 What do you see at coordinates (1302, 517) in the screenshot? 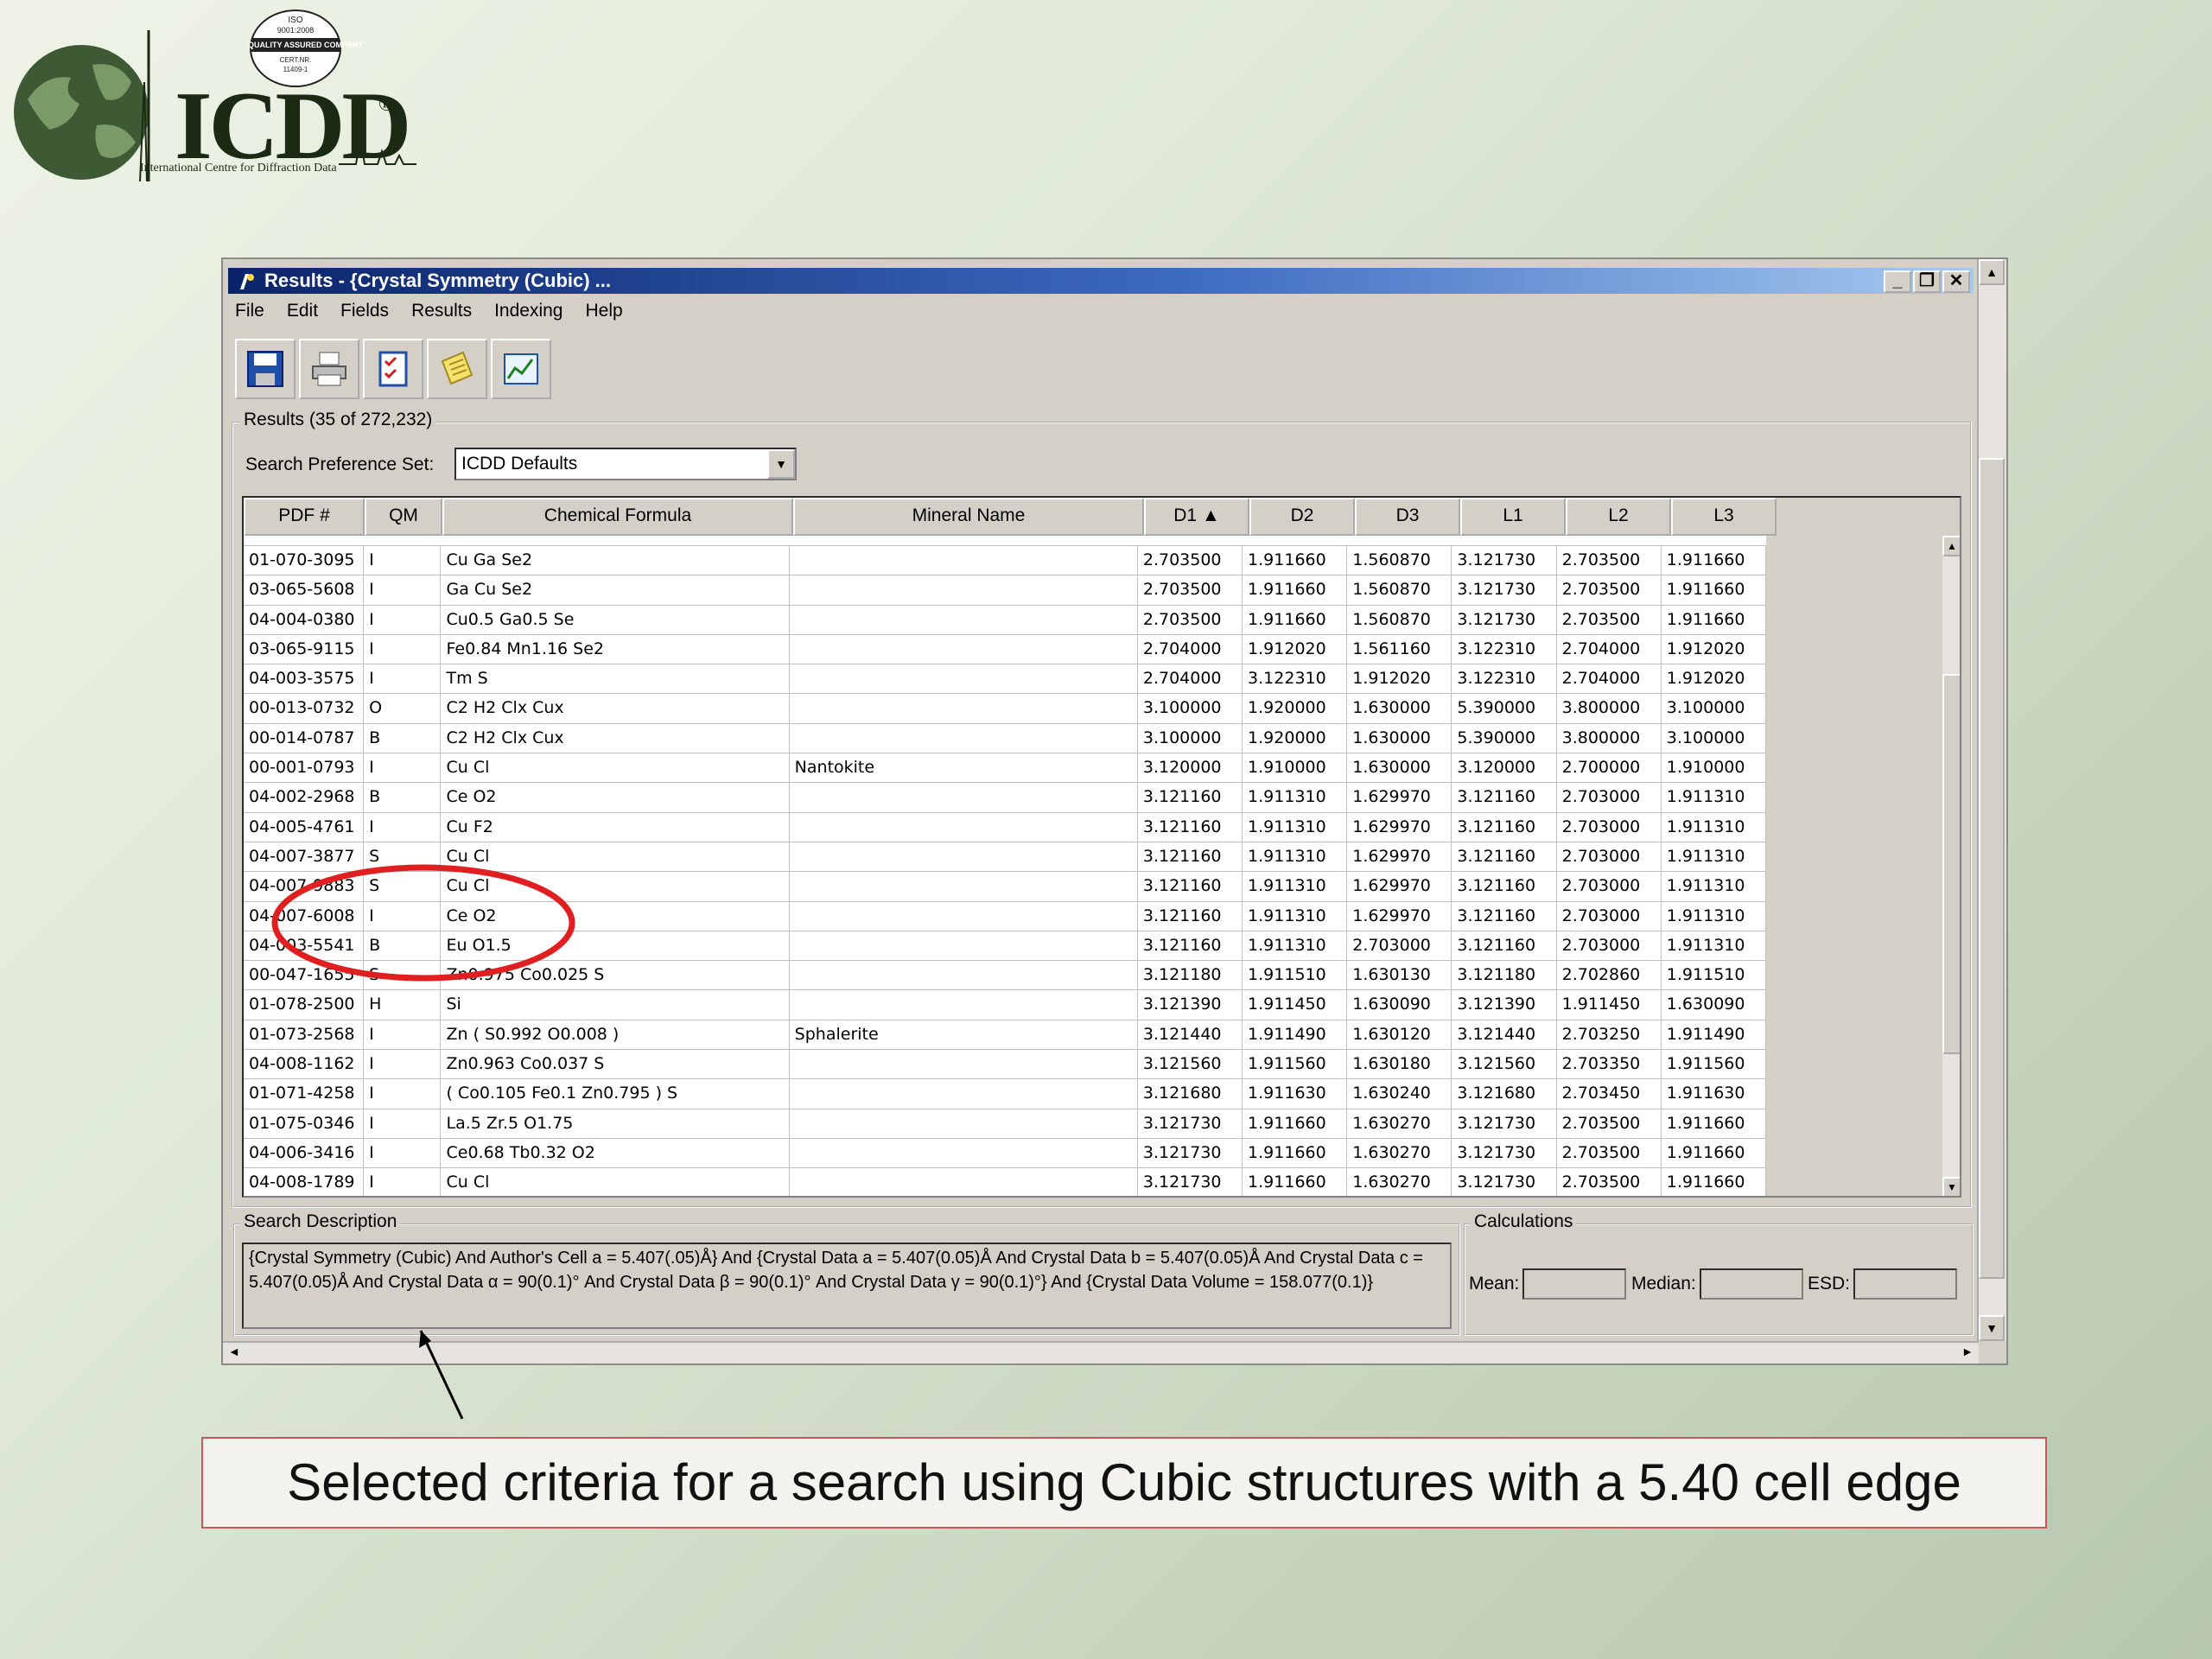
I see `column-header-d2: D2` at bounding box center [1302, 517].